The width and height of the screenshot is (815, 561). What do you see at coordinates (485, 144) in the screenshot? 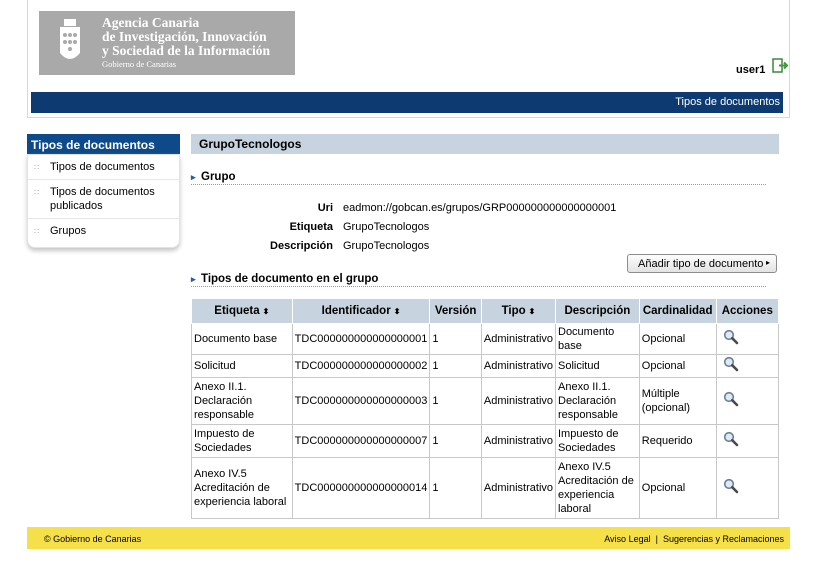
I see `page-title: GrupoTecnologos` at bounding box center [485, 144].